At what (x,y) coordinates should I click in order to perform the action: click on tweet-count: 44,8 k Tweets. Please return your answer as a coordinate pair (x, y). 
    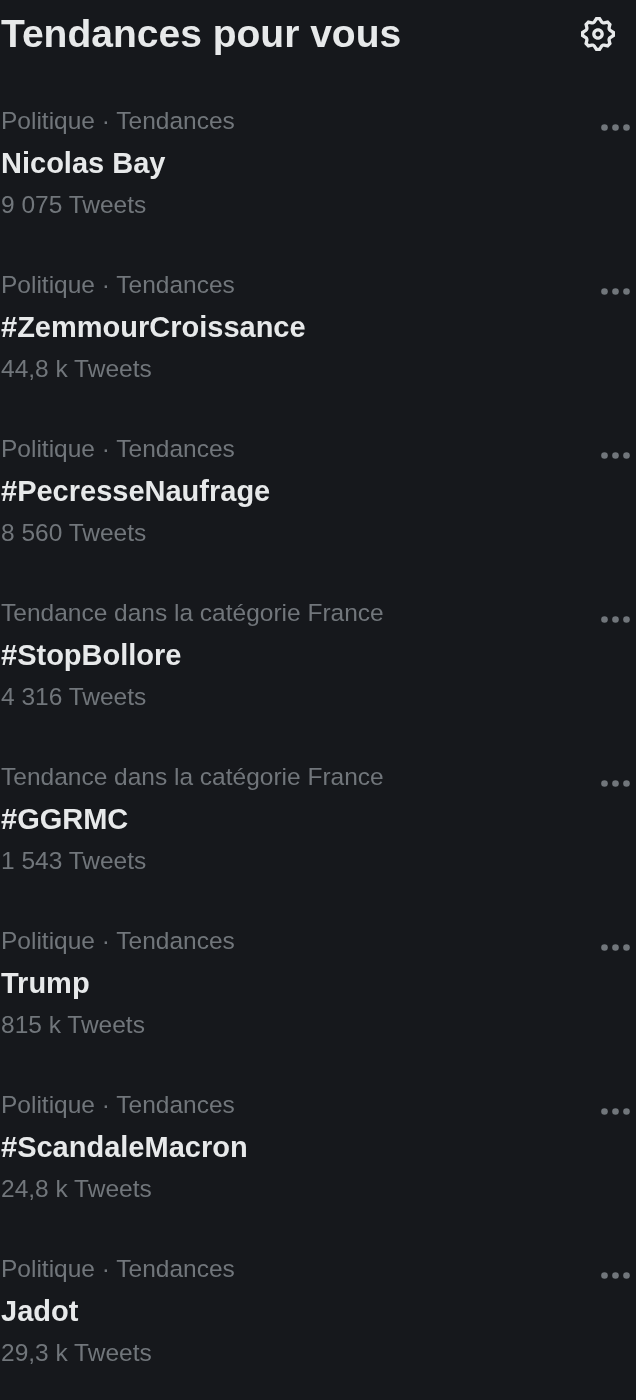
    Looking at the image, I should click on (76, 369).